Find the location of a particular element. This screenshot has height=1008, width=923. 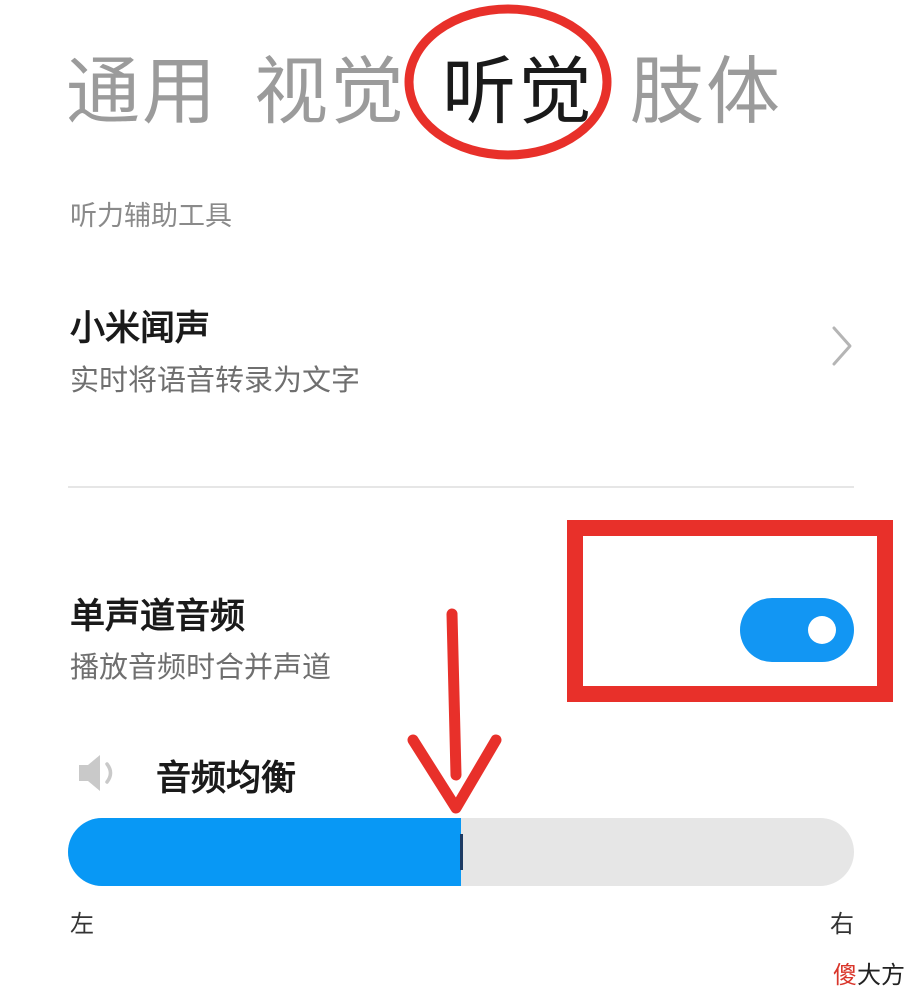

chevron-right-icon is located at coordinates (842, 346).